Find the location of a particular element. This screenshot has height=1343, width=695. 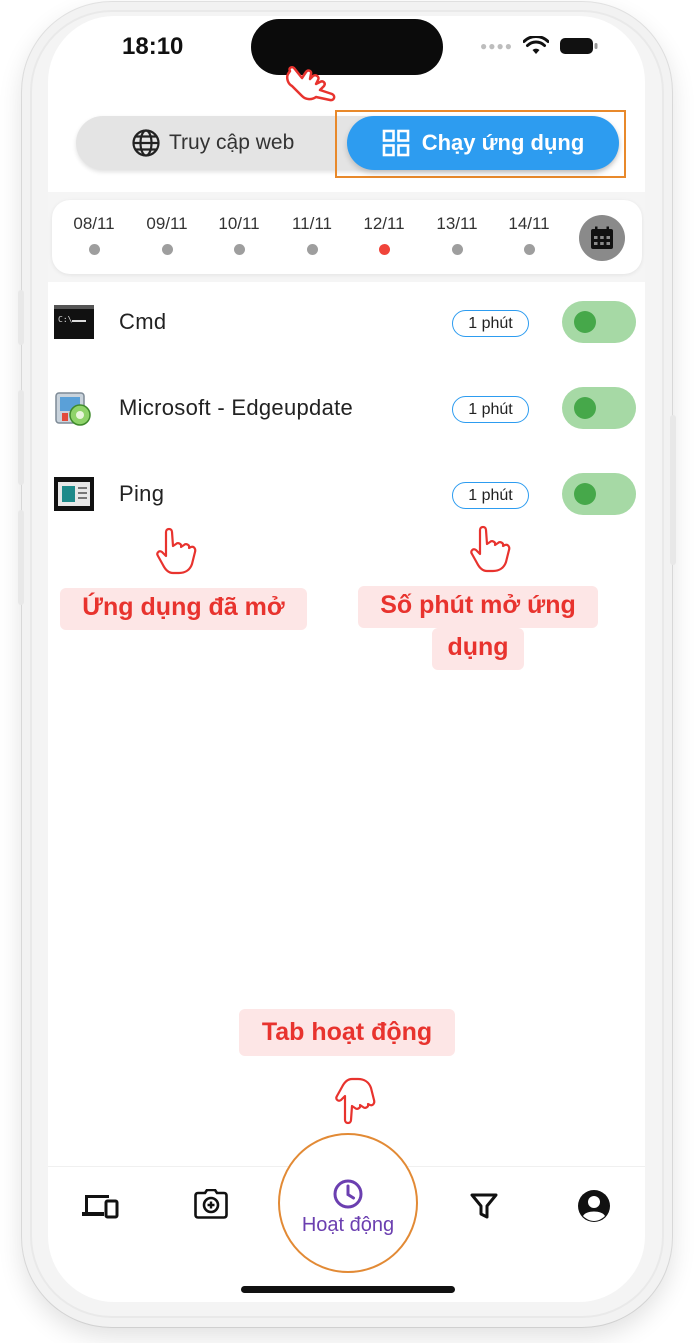

edgeupdate-icon is located at coordinates (73, 409).